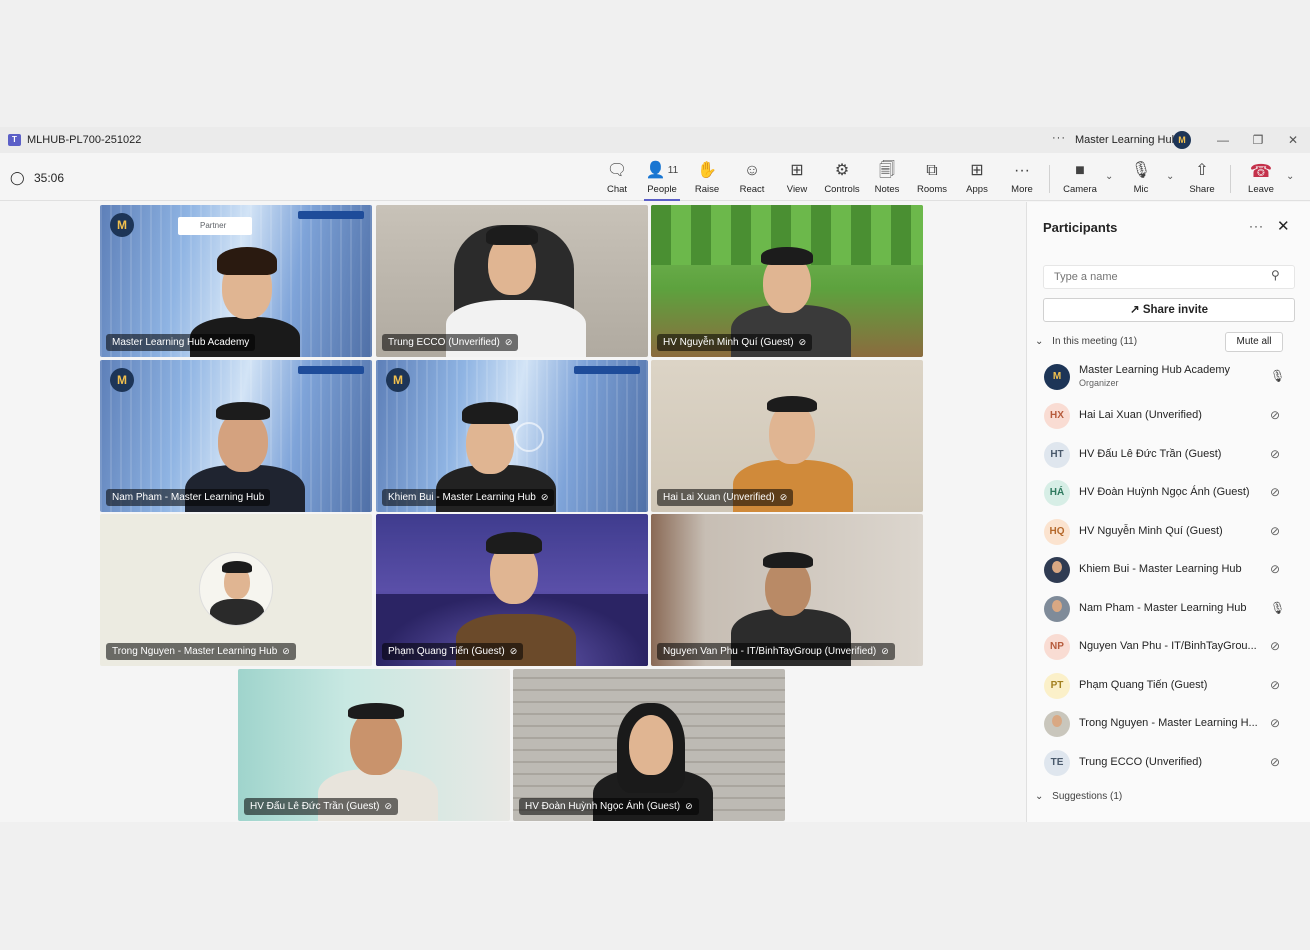  Describe the element at coordinates (1057, 647) in the screenshot. I see `avatar: NP` at that location.